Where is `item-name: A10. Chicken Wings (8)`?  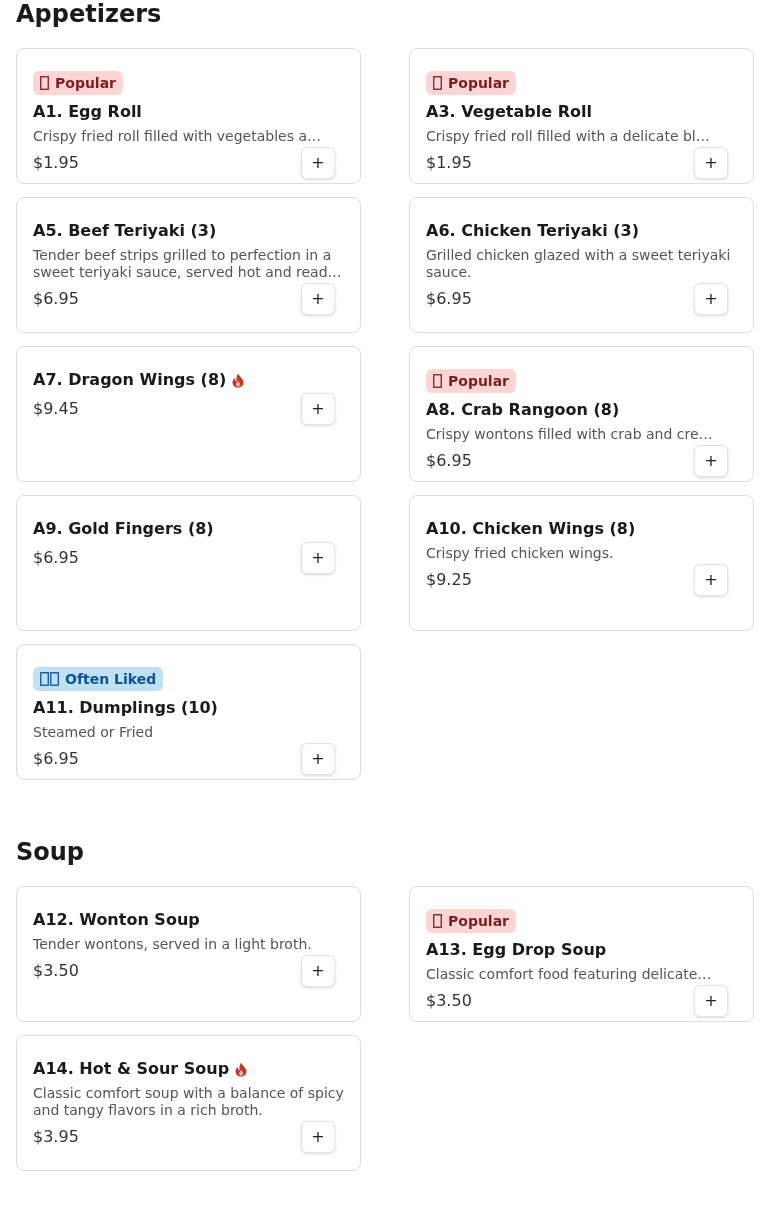 item-name: A10. Chicken Wings (8) is located at coordinates (531, 529).